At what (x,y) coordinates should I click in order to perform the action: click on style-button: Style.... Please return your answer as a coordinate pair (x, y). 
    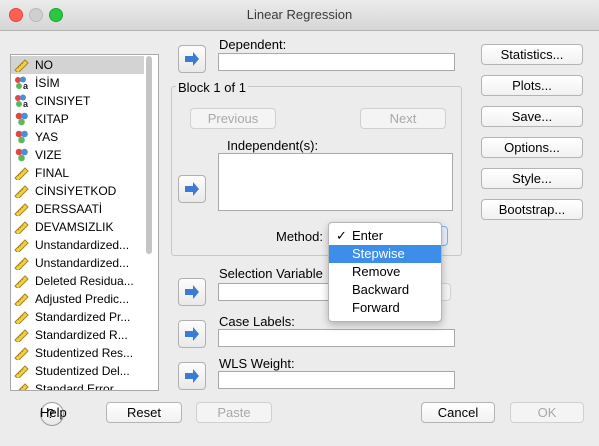
    Looking at the image, I should click on (532, 178).